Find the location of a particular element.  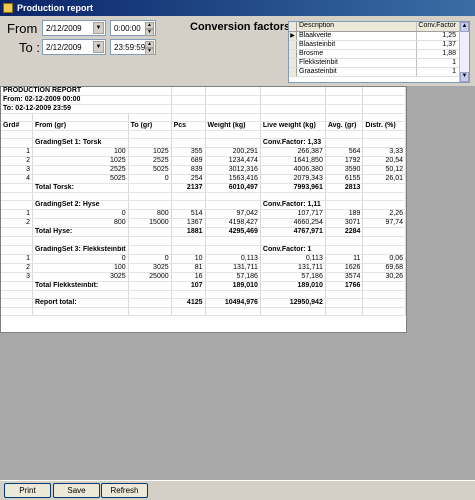

report-to: To: 02-12-2009 23:59 is located at coordinates (86, 109).